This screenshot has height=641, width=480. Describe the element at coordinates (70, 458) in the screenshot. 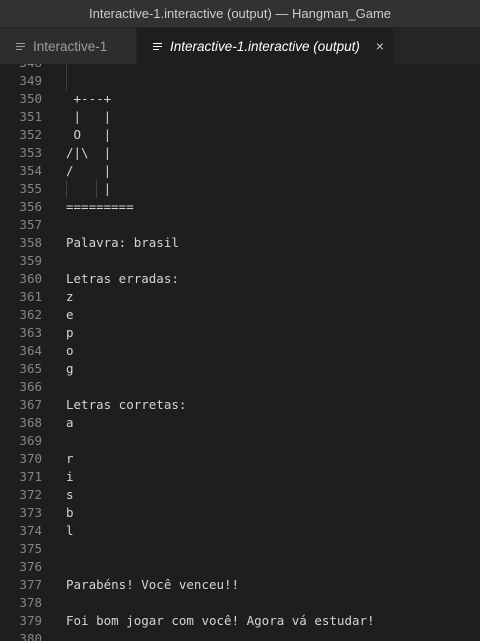

I see `line-text: r` at that location.